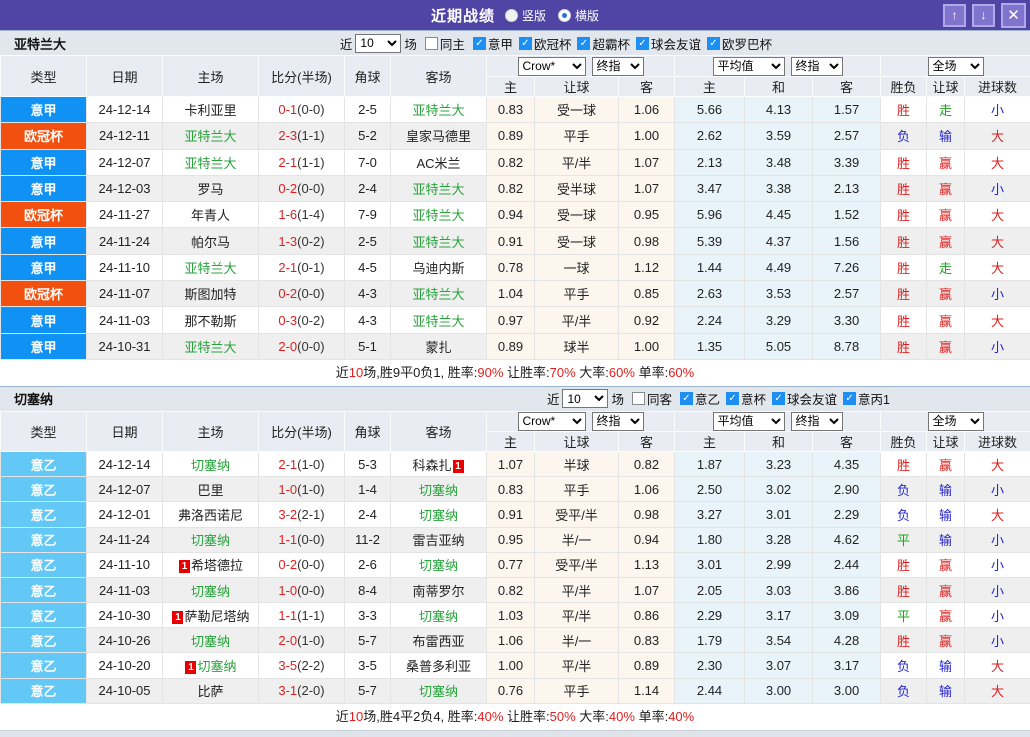  I want to click on fulltime-score: 1-1, so click(287, 615).